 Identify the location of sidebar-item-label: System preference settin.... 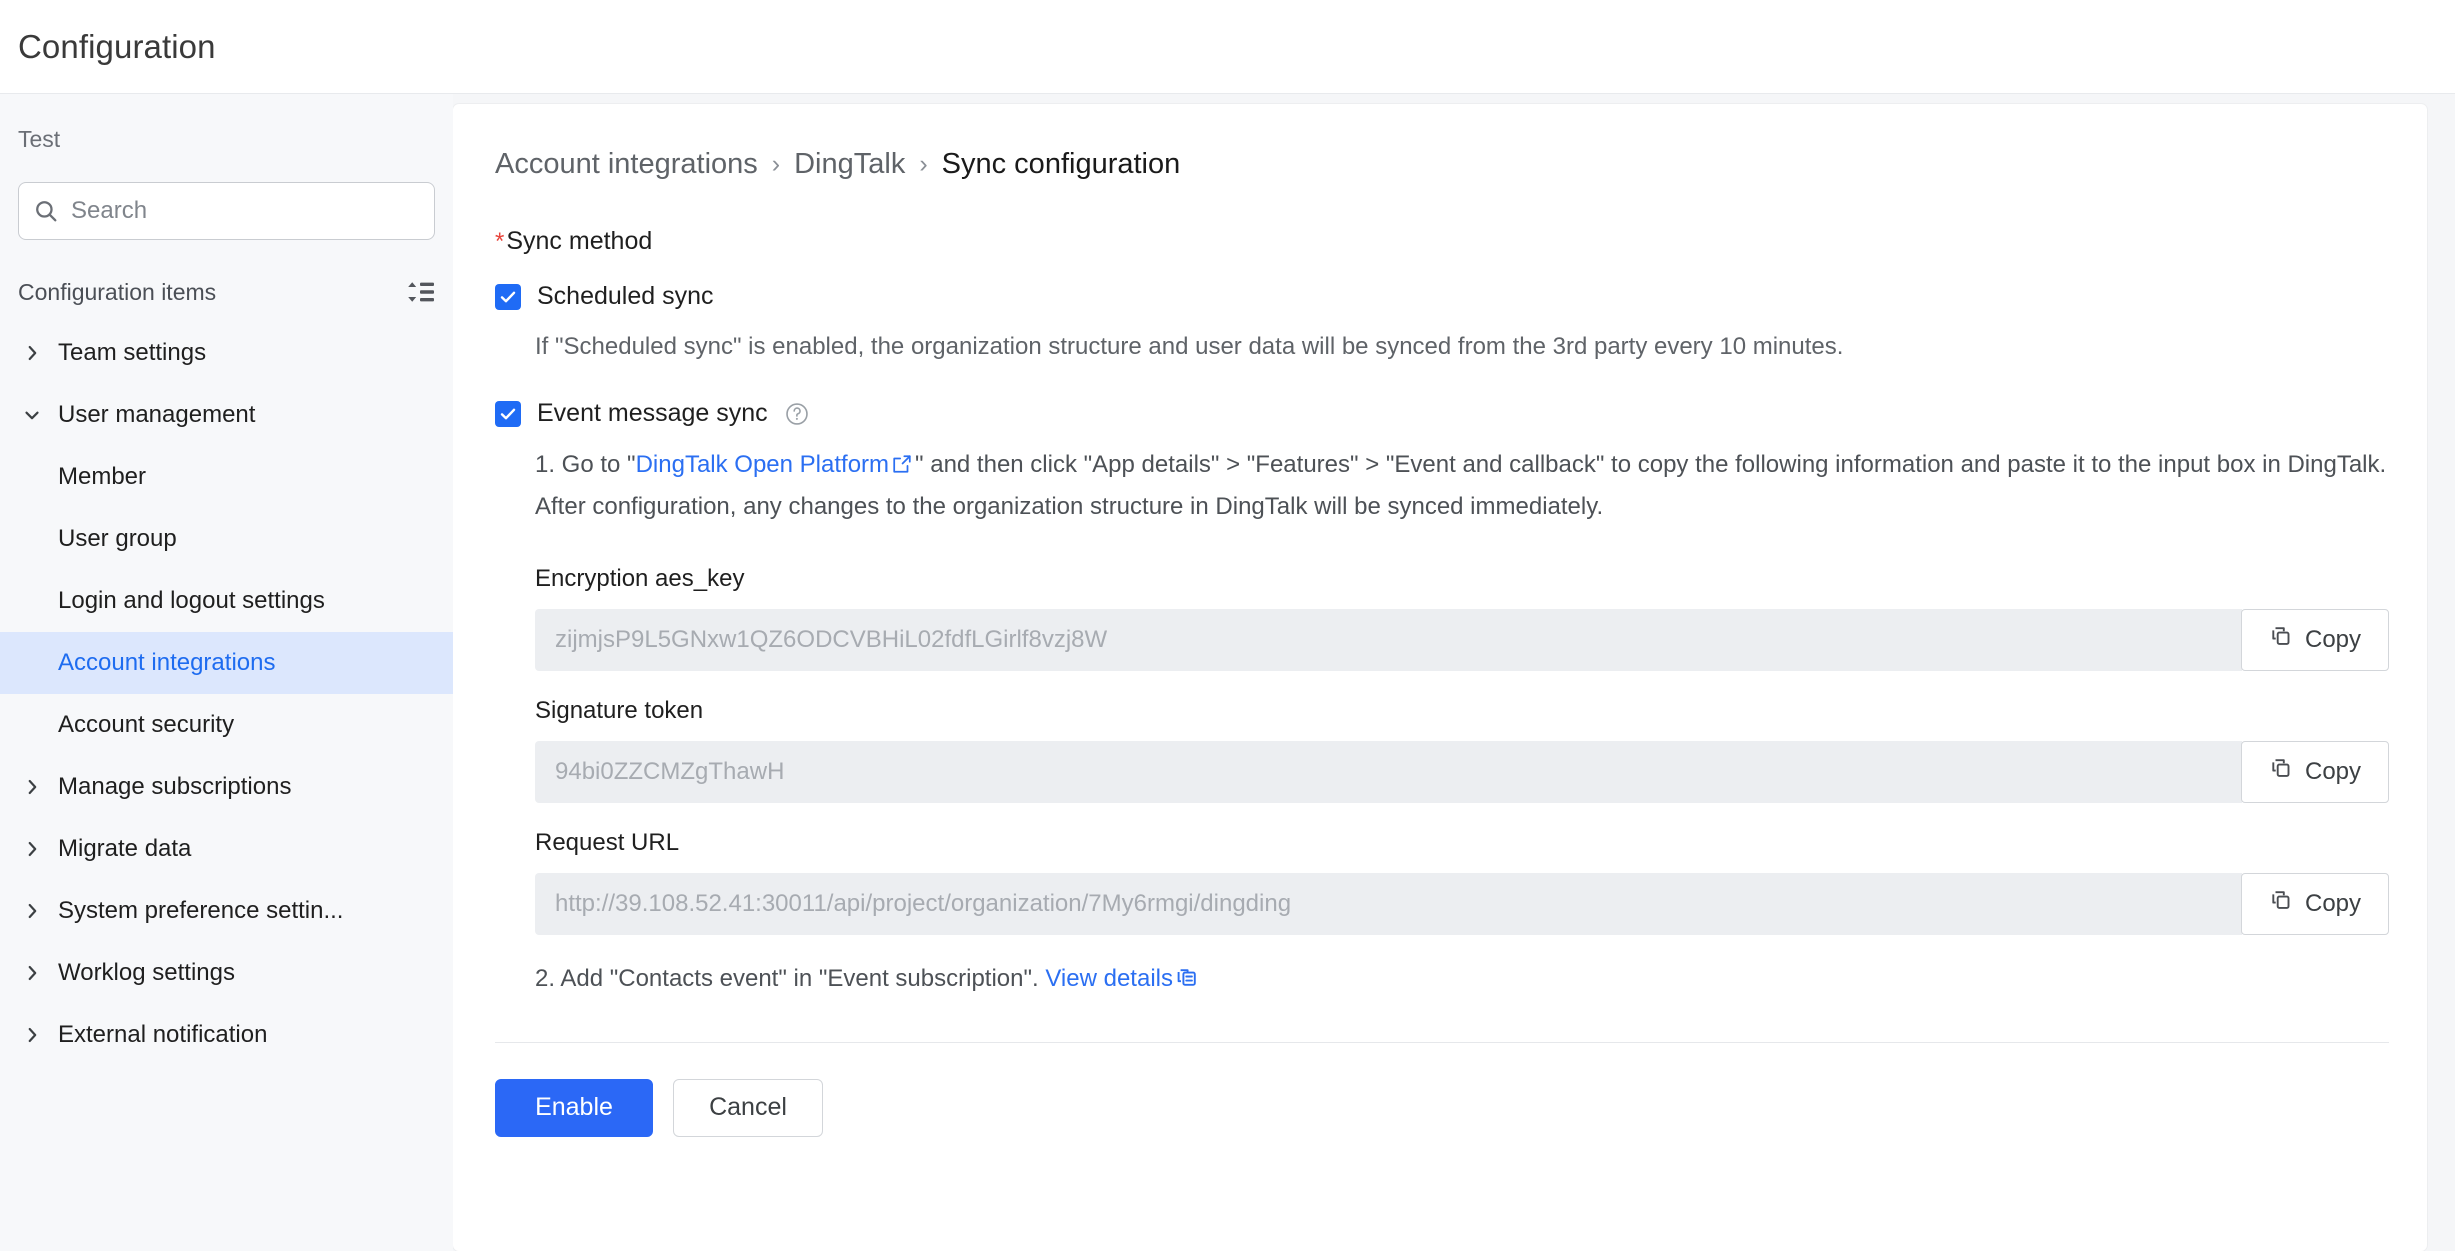
(201, 910).